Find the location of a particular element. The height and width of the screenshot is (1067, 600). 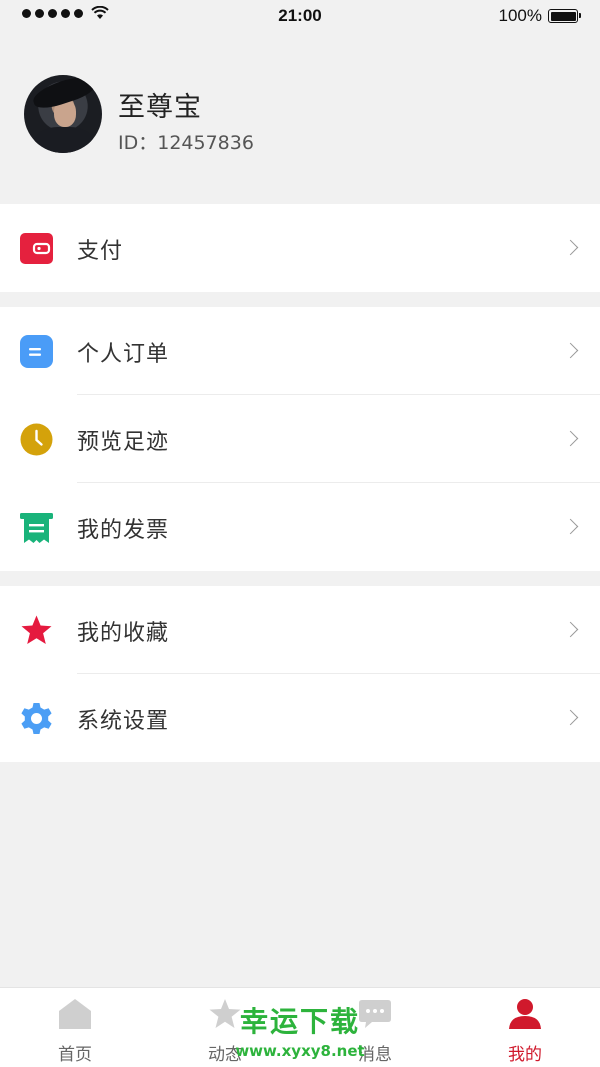

menu-item-settings: 系统设置 is located at coordinates (300, 718).